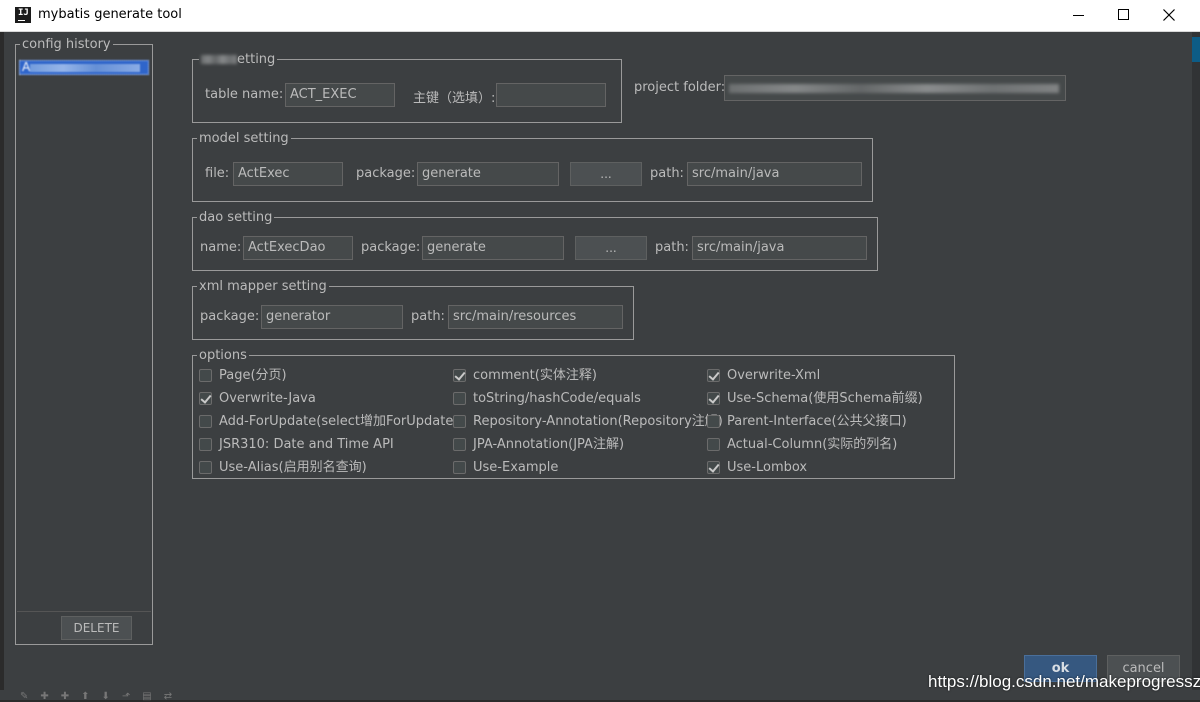  I want to click on close-button, so click(1170, 15).